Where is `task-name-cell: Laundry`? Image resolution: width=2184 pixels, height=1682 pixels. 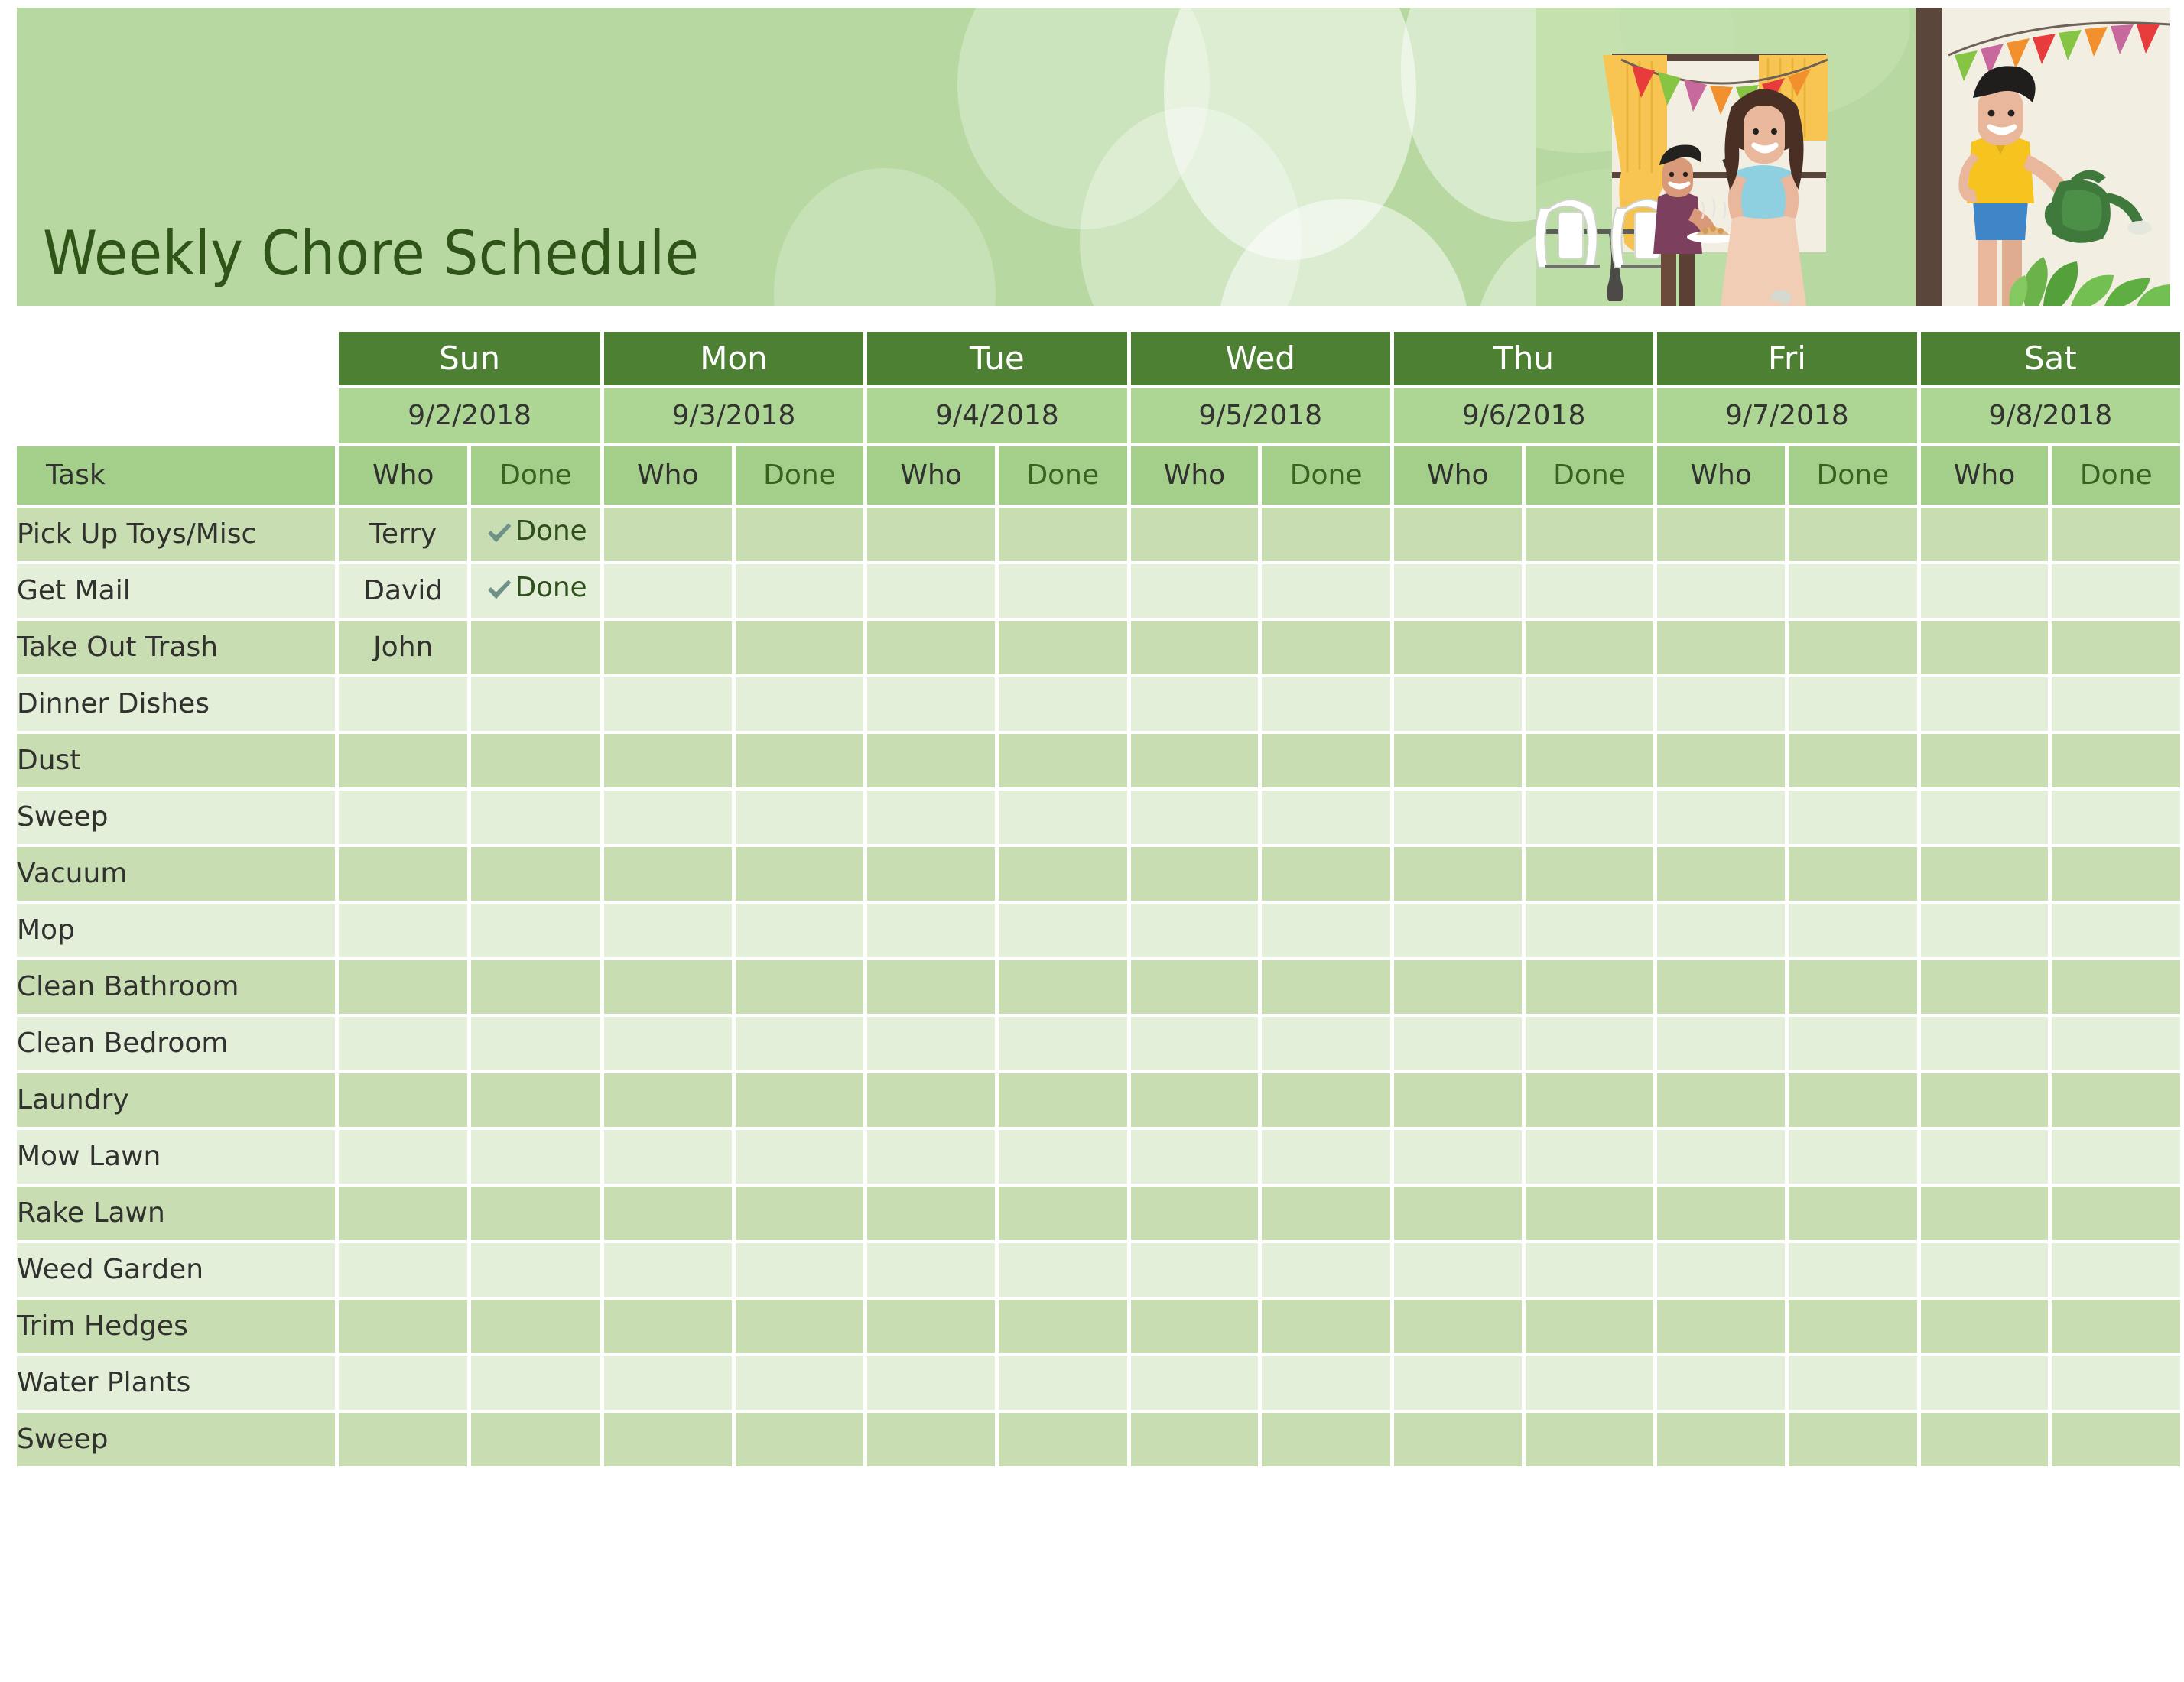
task-name-cell: Laundry is located at coordinates (176, 1100).